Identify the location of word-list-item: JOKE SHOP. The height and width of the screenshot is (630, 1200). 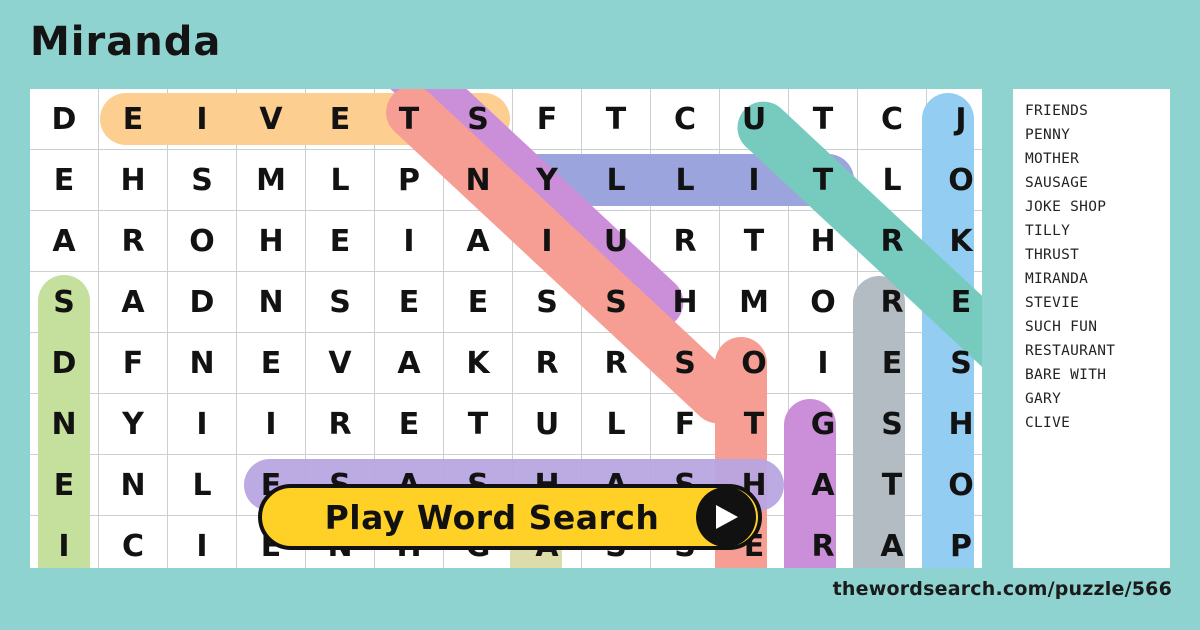
(1097, 207).